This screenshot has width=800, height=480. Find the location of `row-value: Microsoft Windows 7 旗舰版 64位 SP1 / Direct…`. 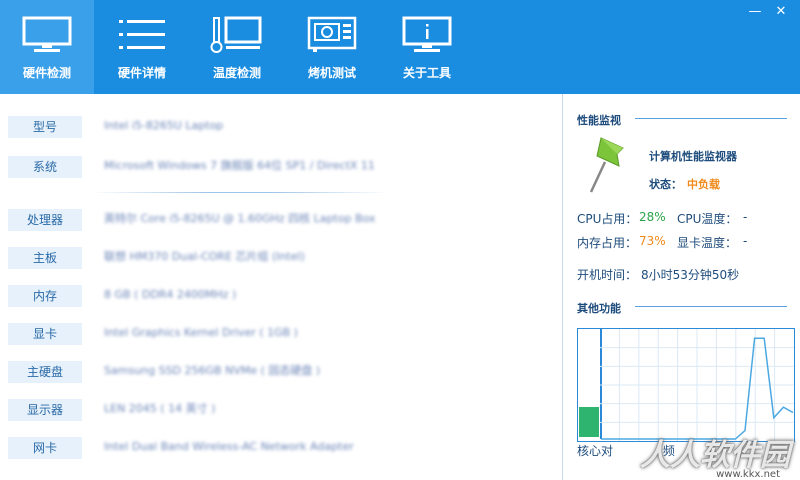

row-value: Microsoft Windows 7 旗舰版 64位 SP1 / Direct… is located at coordinates (239, 165).